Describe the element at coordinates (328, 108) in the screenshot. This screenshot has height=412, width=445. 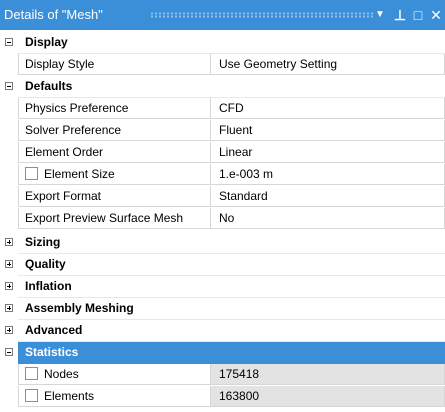
I see `property-value: CFD` at that location.